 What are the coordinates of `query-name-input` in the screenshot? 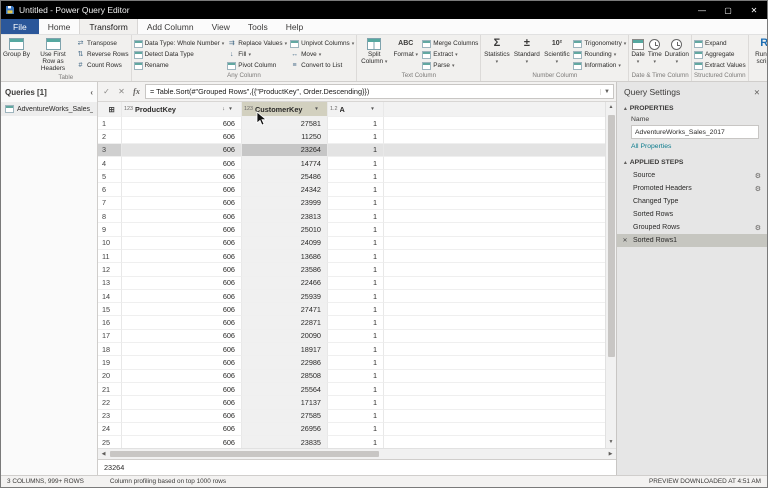 It's located at (695, 132).